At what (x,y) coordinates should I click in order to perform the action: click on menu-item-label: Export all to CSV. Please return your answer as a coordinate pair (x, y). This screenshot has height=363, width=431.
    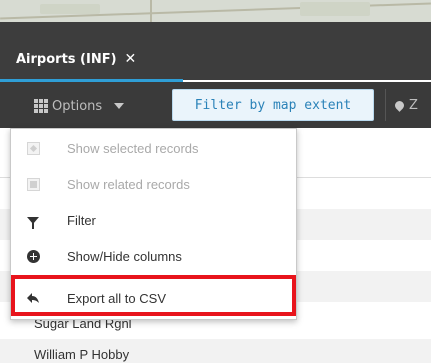
    Looking at the image, I should click on (116, 298).